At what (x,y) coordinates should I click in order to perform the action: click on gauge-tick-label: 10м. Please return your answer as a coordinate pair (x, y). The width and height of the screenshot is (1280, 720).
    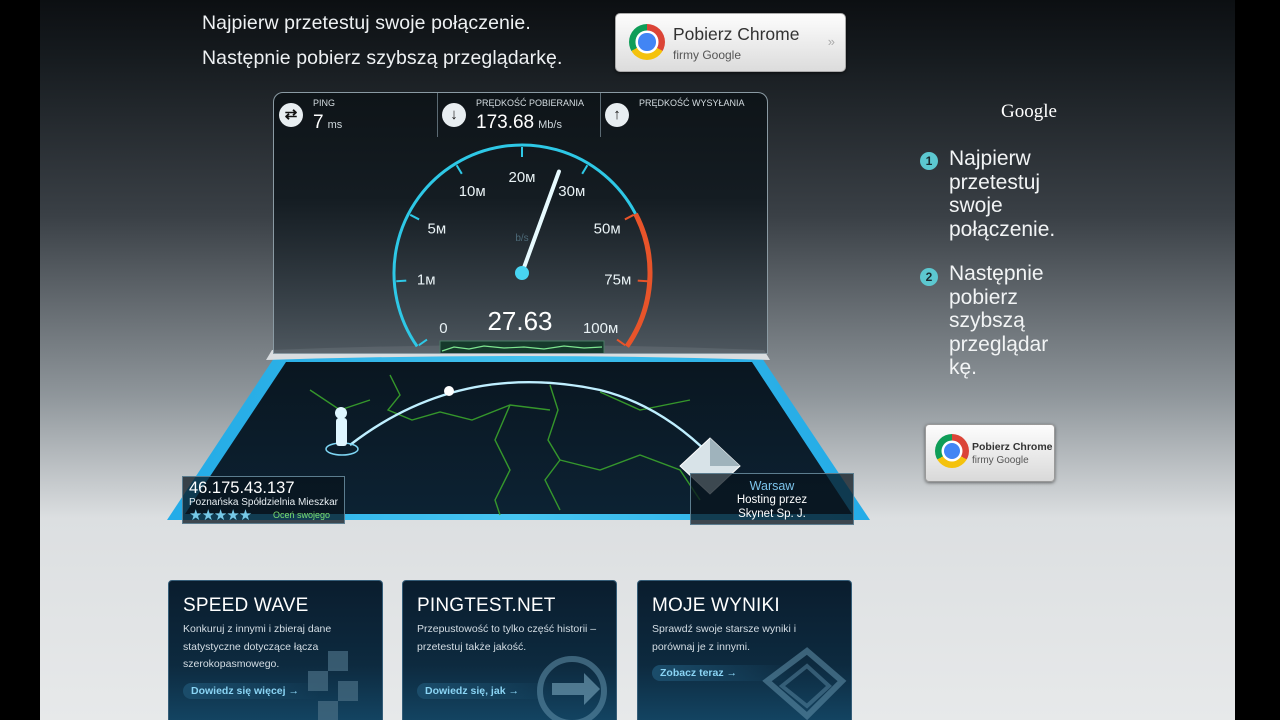
    Looking at the image, I should click on (472, 191).